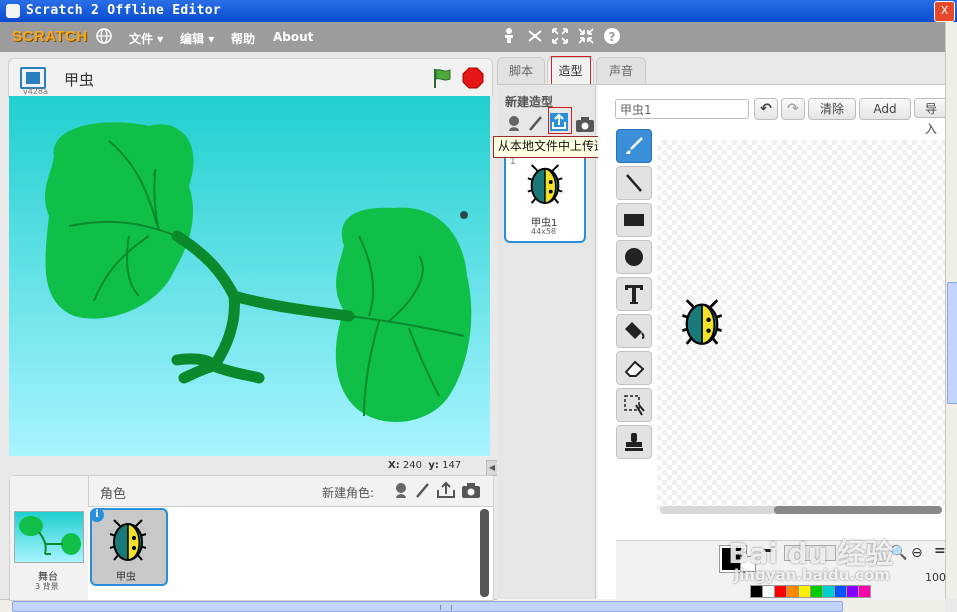 The image size is (957, 612). What do you see at coordinates (423, 491) in the screenshot?
I see `paint-sprite-icon` at bounding box center [423, 491].